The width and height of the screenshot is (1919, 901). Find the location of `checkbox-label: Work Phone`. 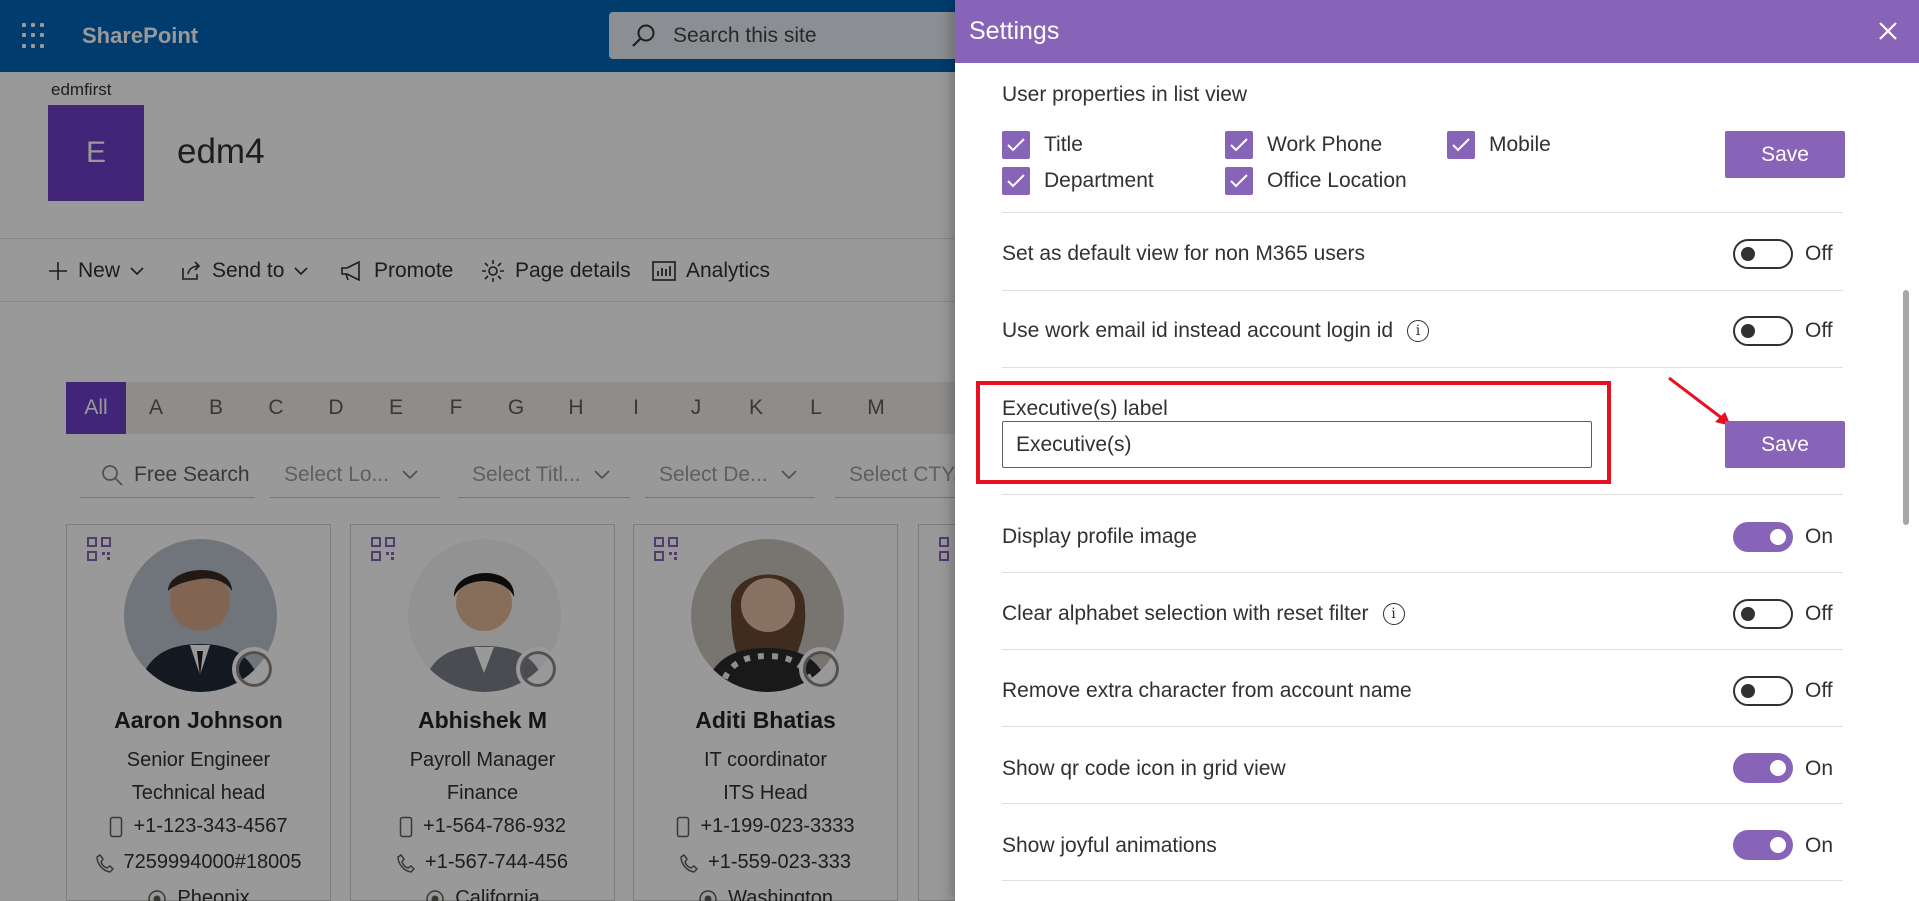

checkbox-label: Work Phone is located at coordinates (1325, 144).